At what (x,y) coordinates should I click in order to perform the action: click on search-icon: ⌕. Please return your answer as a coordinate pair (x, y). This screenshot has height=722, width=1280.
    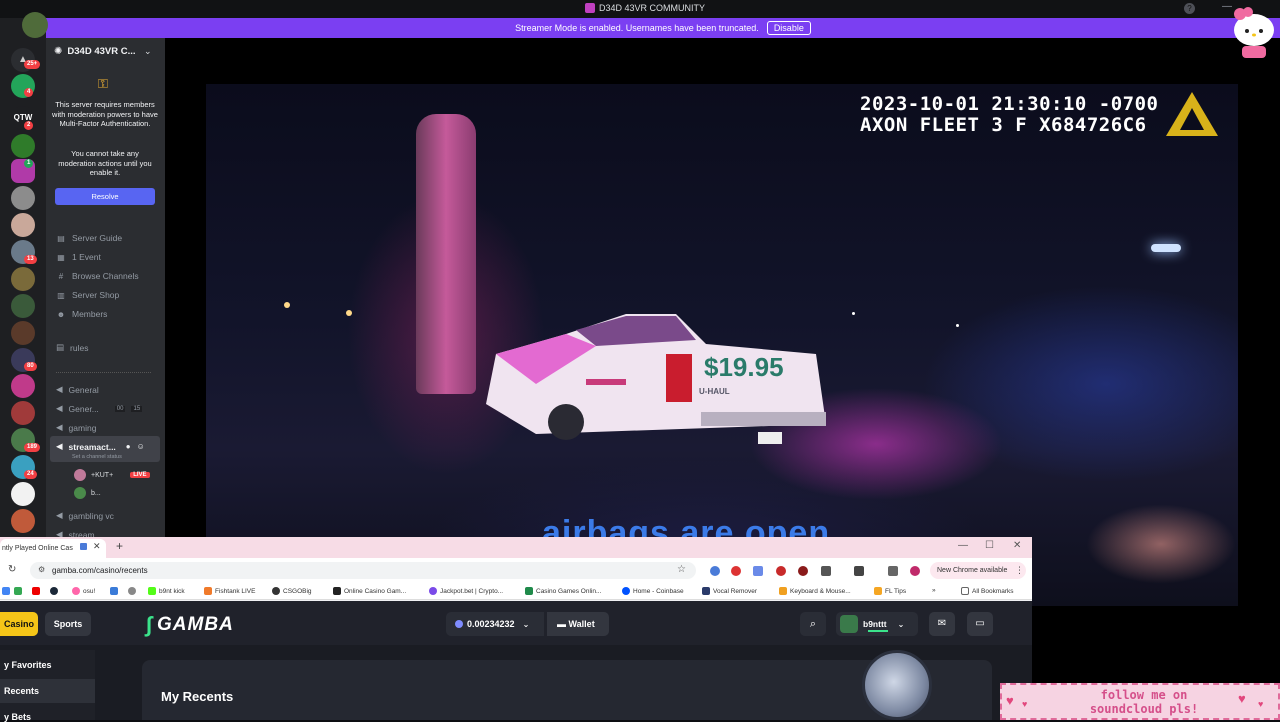
    Looking at the image, I should click on (813, 624).